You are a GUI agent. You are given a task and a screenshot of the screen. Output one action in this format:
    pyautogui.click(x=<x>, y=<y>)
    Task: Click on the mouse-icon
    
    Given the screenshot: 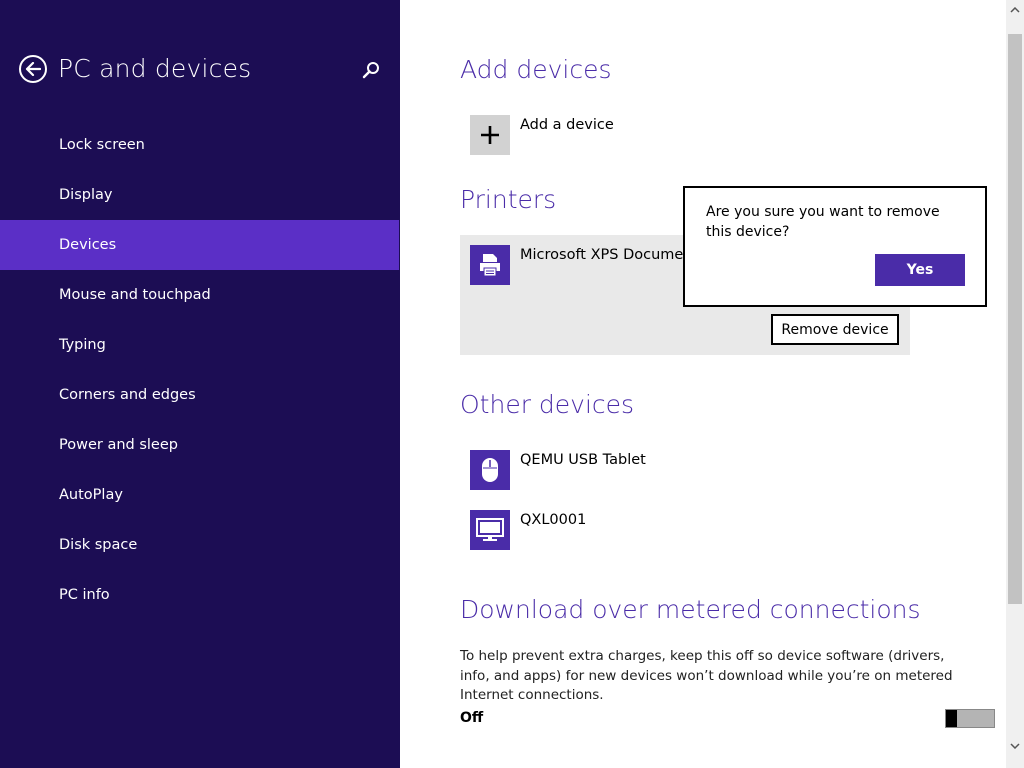 What is the action you would take?
    pyautogui.click(x=490, y=470)
    